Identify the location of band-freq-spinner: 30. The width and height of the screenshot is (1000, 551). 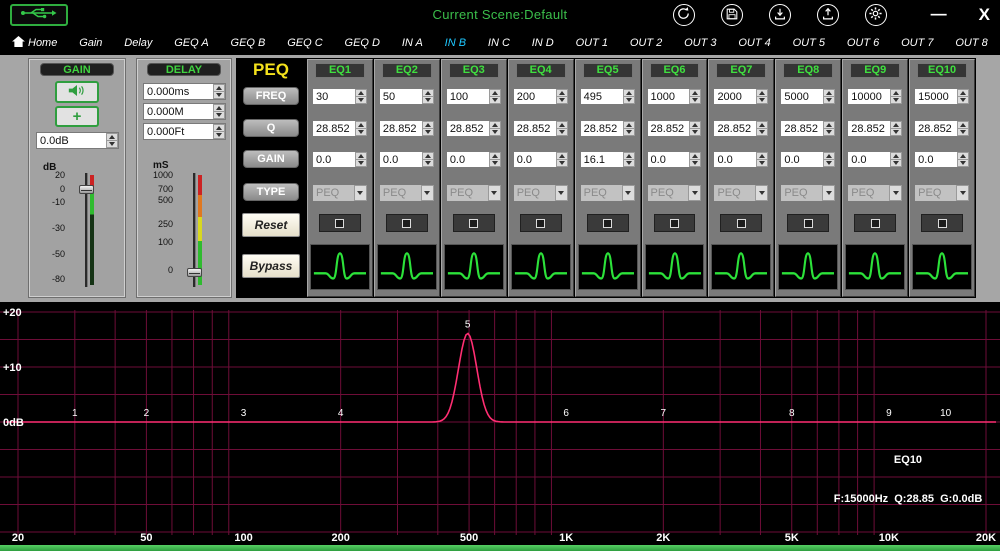
(340, 96).